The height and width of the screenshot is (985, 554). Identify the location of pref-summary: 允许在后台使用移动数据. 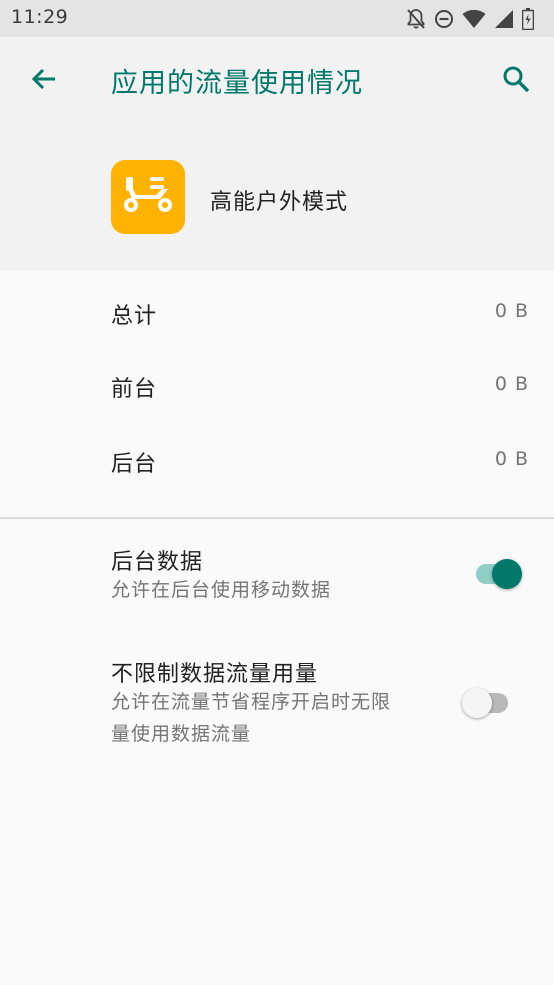
(221, 590).